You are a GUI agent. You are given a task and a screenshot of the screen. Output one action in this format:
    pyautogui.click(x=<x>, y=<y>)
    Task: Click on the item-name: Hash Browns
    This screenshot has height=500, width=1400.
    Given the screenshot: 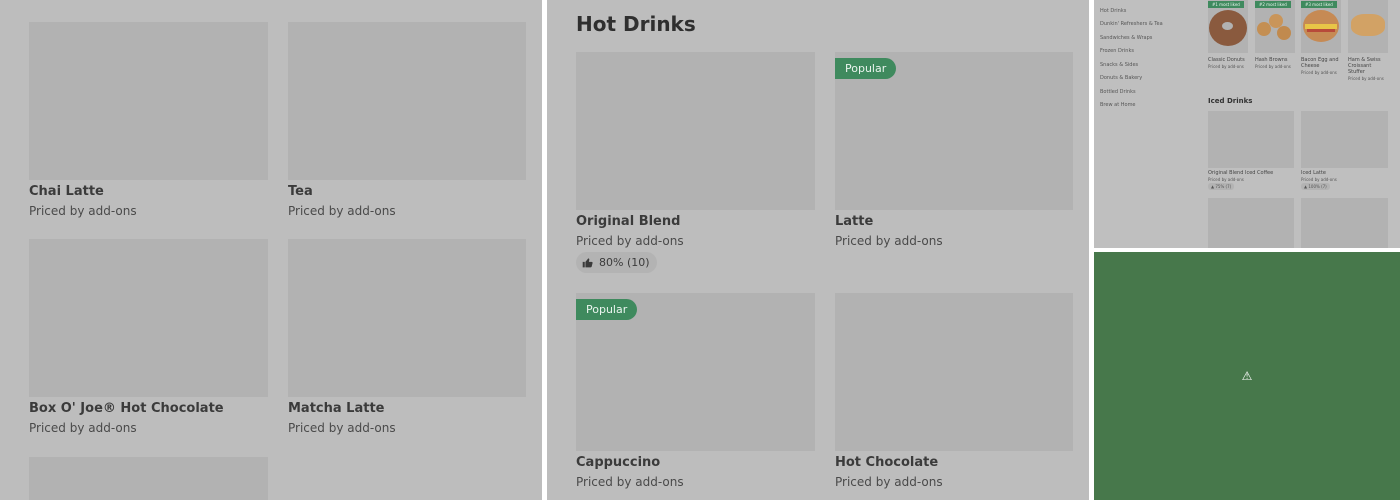 What is the action you would take?
    pyautogui.click(x=1276, y=60)
    